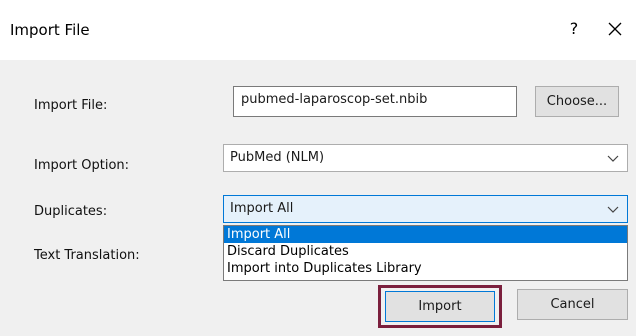  I want to click on close-button, so click(615, 29).